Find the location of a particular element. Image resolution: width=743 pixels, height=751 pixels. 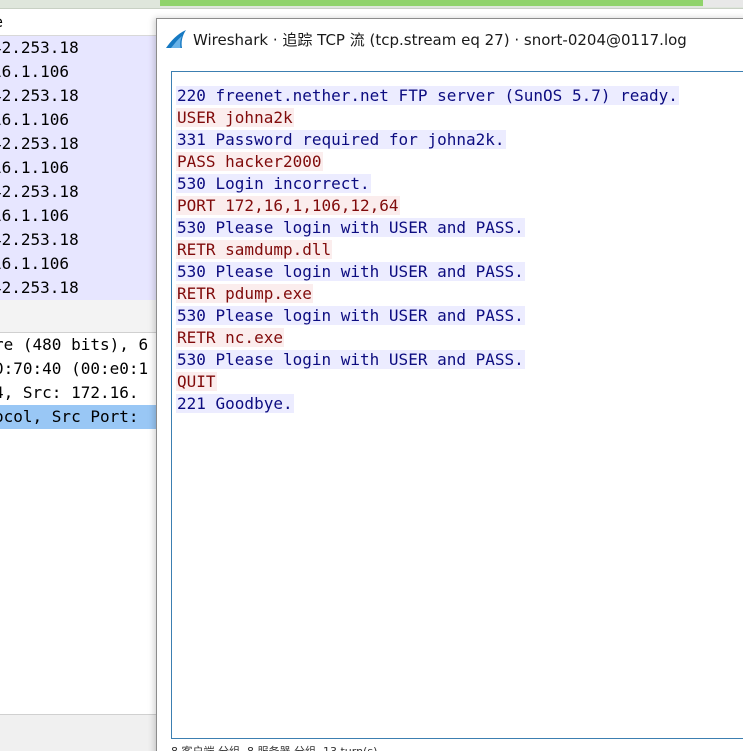

client-stream-line: PORT 172,16,1,106,12,64 is located at coordinates (427, 206).